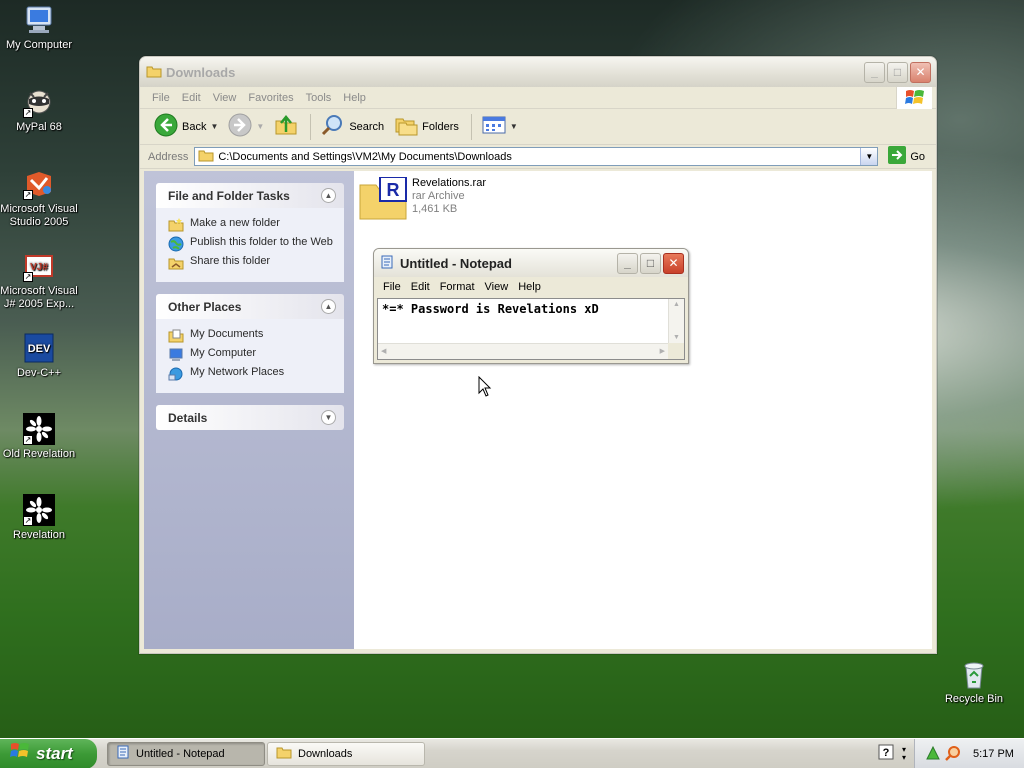 This screenshot has height=768, width=1024. What do you see at coordinates (223, 353) in the screenshot?
I see `place-label: My Computer` at bounding box center [223, 353].